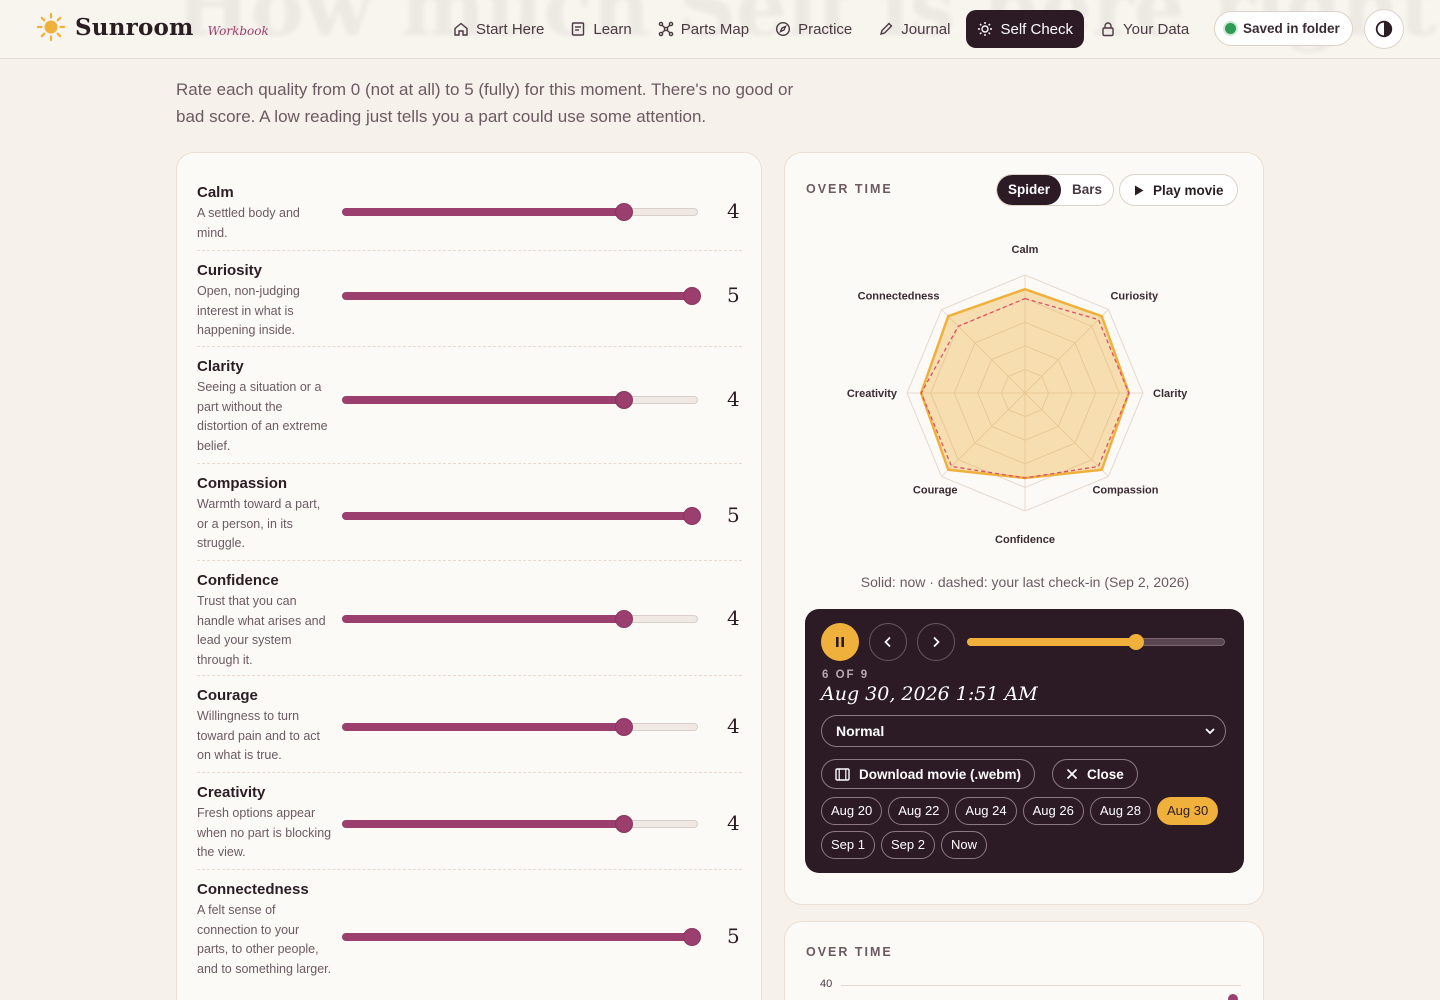 Image resolution: width=1440 pixels, height=1000 pixels. I want to click on nav-start-here: Start Here, so click(498, 29).